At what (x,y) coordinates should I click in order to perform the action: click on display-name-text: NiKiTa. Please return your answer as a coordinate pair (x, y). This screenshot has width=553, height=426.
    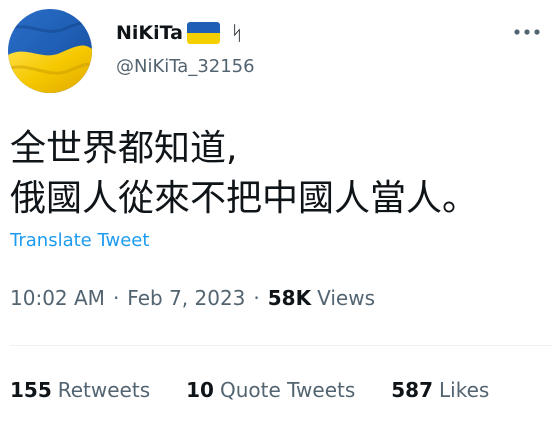
    Looking at the image, I should click on (149, 33).